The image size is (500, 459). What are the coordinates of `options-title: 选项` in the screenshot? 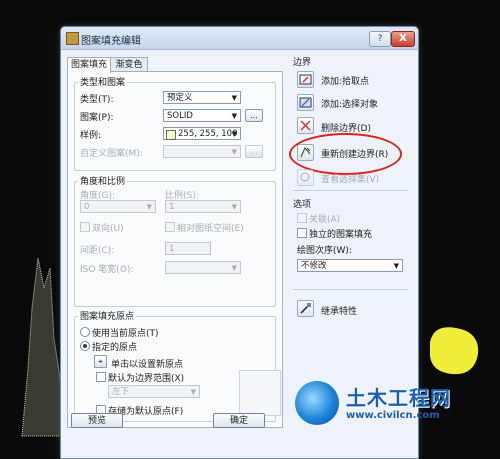 It's located at (302, 205).